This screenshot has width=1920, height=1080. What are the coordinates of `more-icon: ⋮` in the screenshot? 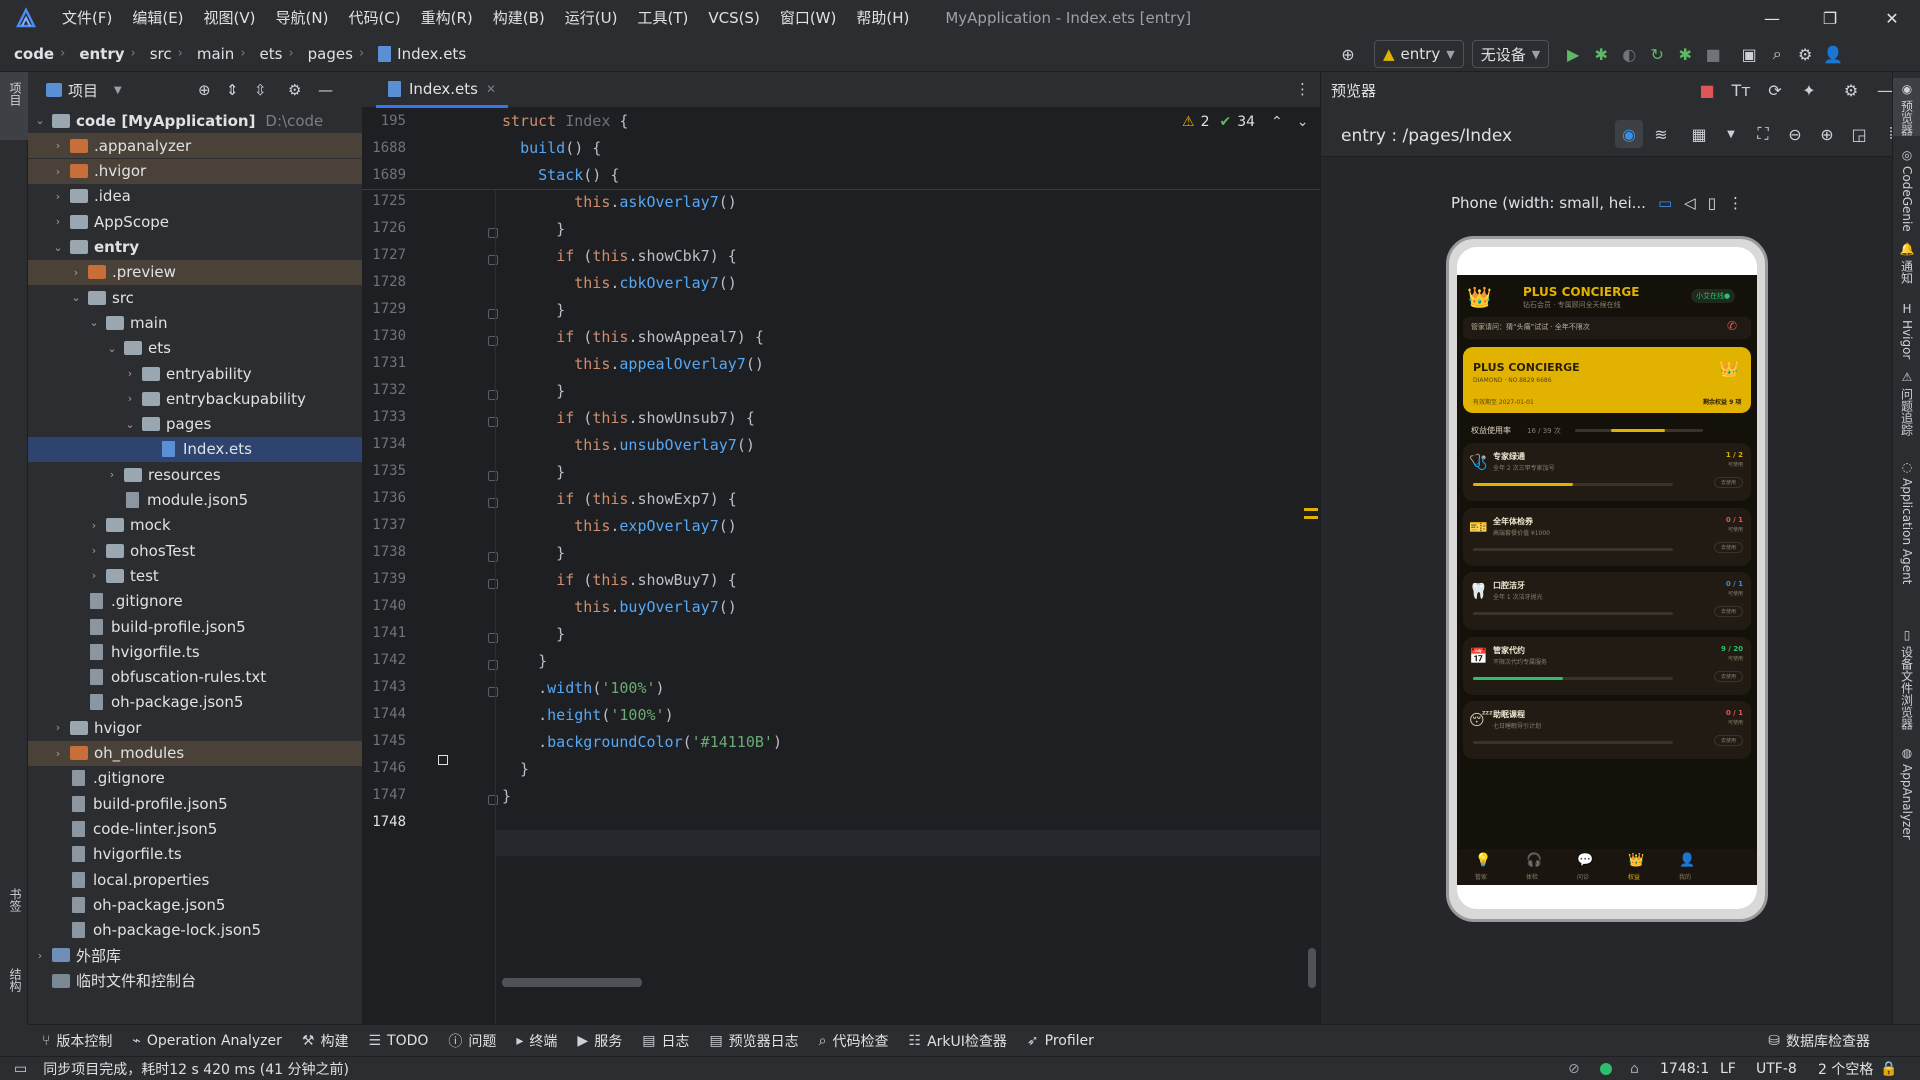 It's located at (1735, 203).